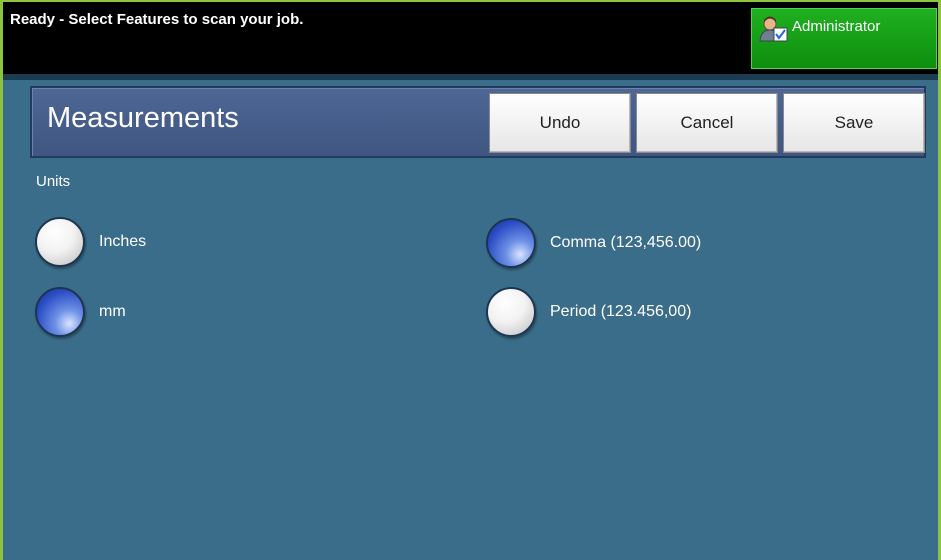  I want to click on save-button: Save, so click(854, 123).